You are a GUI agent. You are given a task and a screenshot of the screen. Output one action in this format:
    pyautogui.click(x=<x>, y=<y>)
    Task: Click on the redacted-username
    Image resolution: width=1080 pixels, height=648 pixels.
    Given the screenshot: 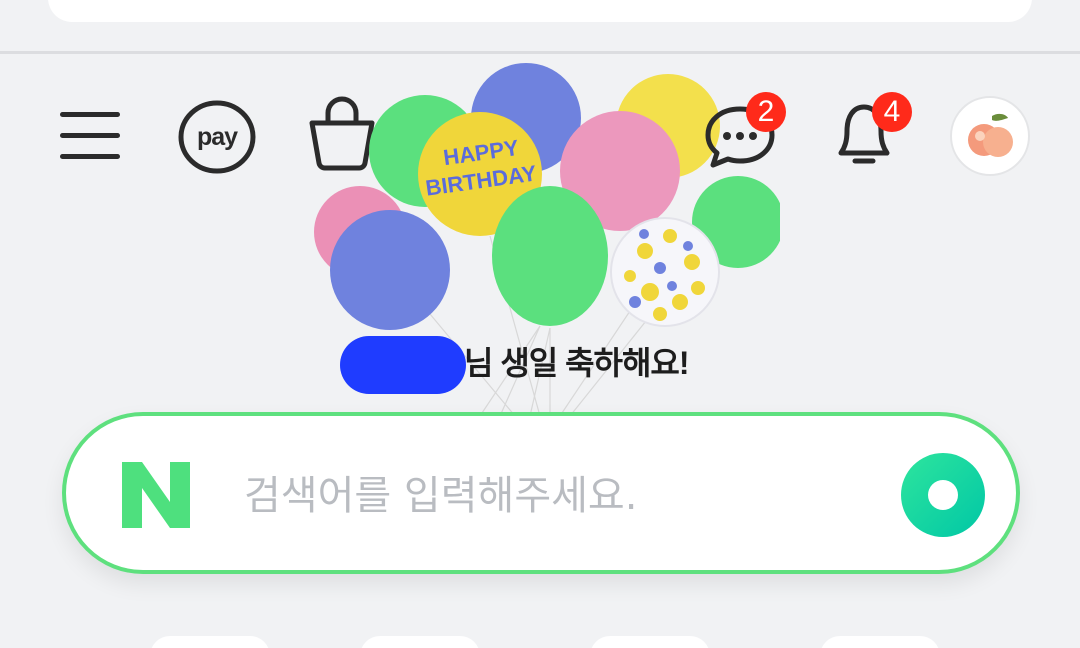 What is the action you would take?
    pyautogui.click(x=403, y=365)
    